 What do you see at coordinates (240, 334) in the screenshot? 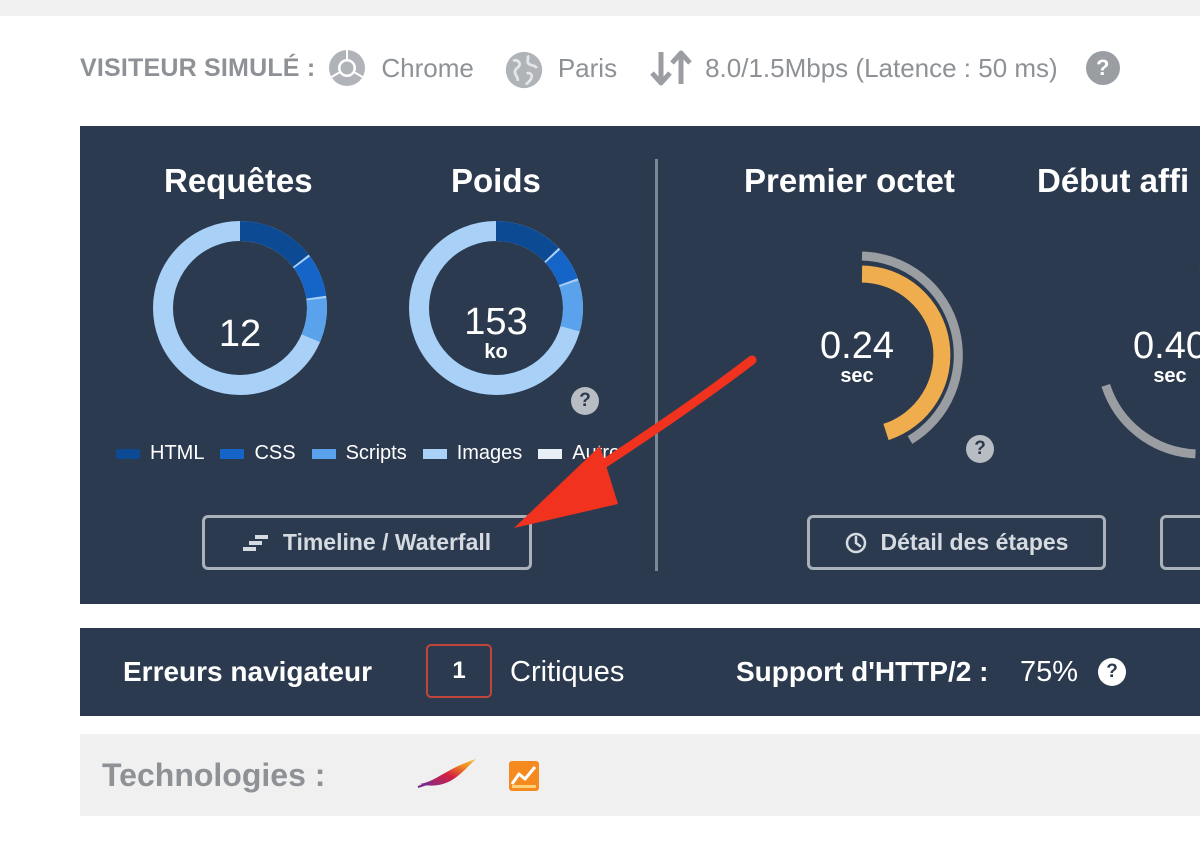
I see `requests-count: 12` at bounding box center [240, 334].